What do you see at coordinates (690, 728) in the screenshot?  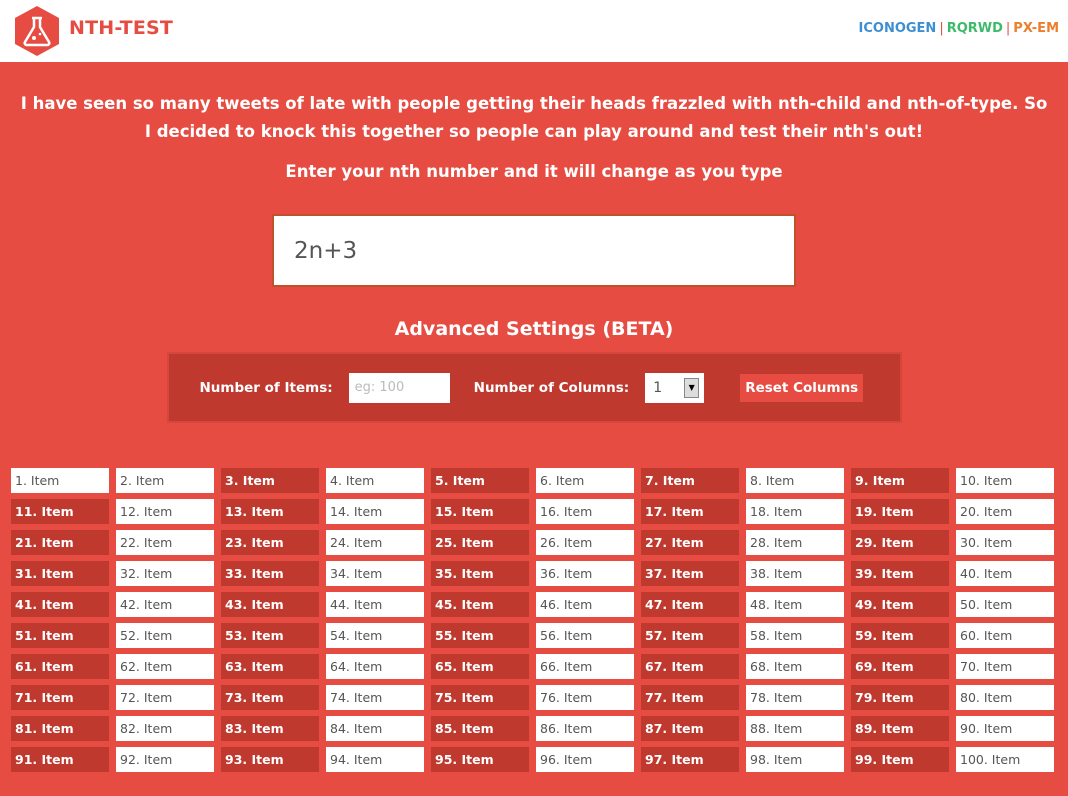 I see `list-item: 87. Item` at bounding box center [690, 728].